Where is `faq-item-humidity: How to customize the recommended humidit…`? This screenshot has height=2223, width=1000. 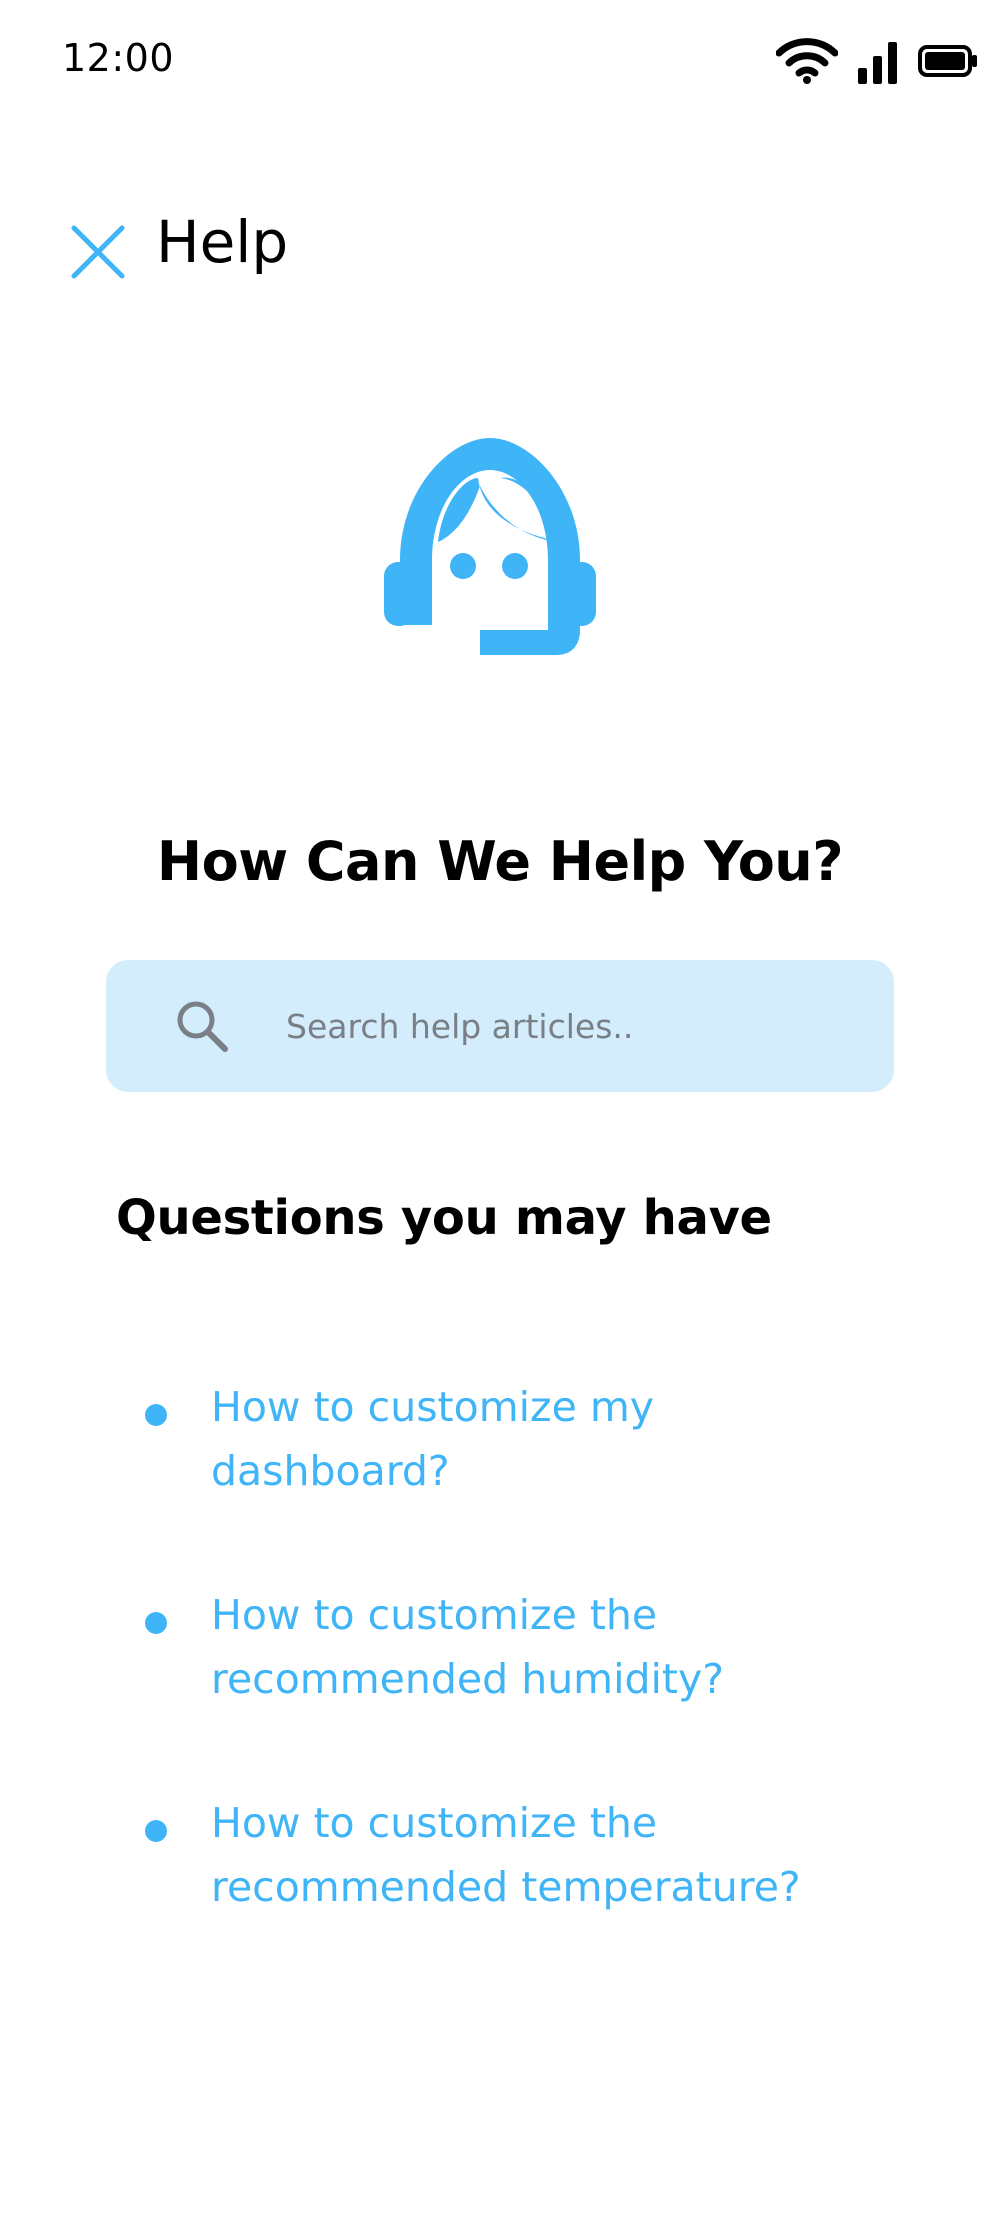 faq-item-humidity: How to customize the recommended humidit… is located at coordinates (500, 1687).